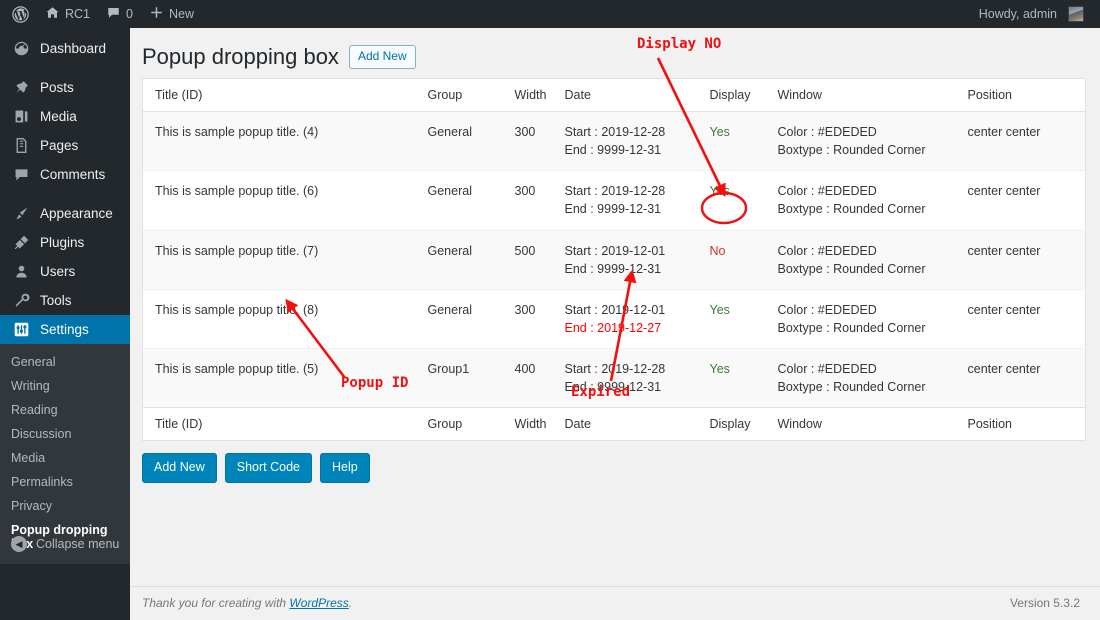 This screenshot has height=620, width=1100. What do you see at coordinates (73, 48) in the screenshot?
I see `sidebar-item-label: Dashboard` at bounding box center [73, 48].